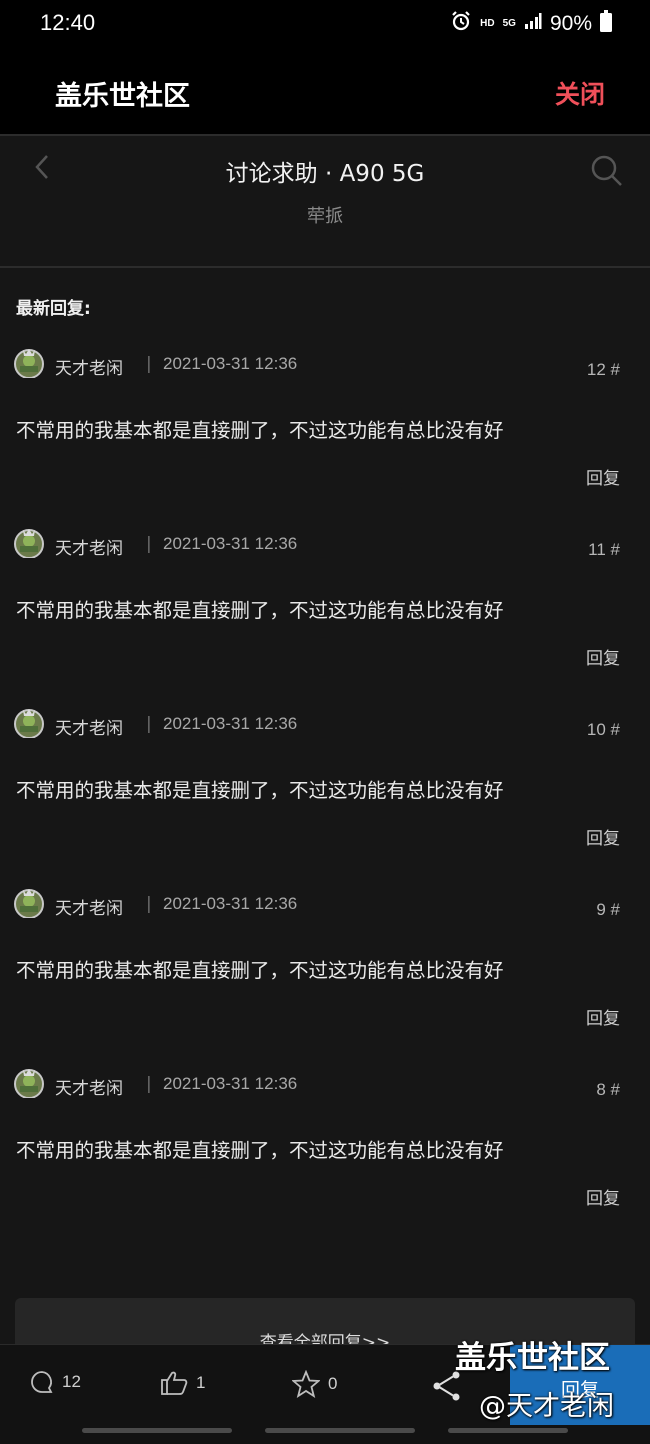  I want to click on thread-subtitle: 荦挀, so click(325, 216).